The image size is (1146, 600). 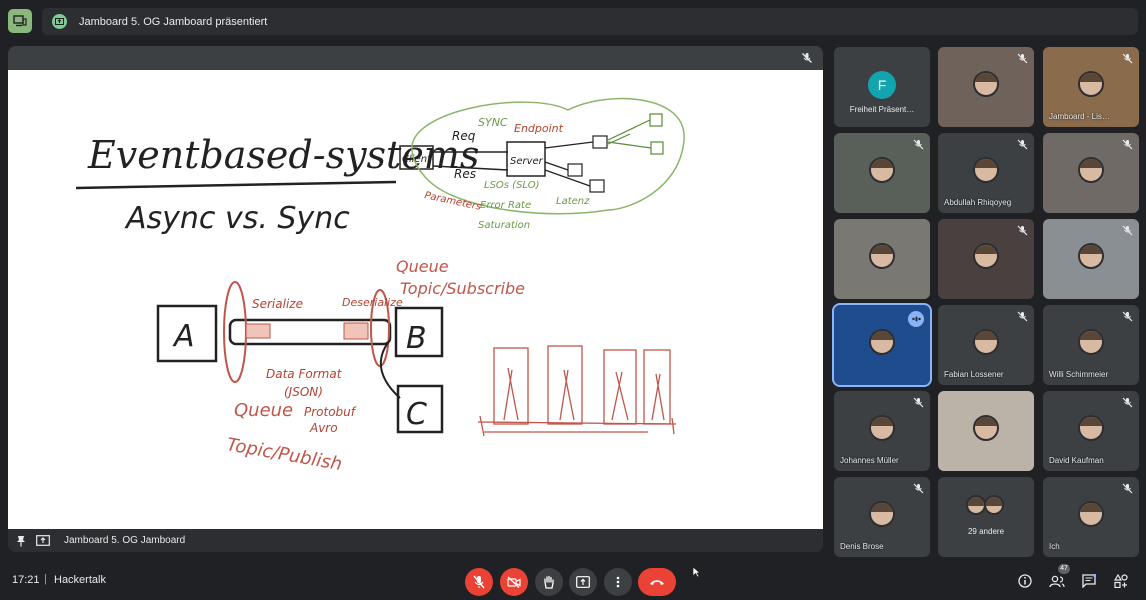 I want to click on camera-button, so click(x=514, y=582).